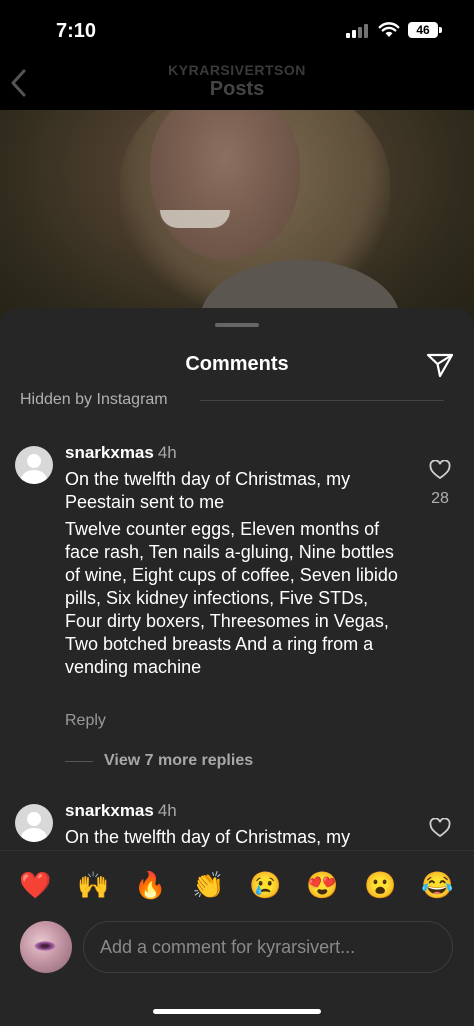 The image size is (474, 1026). What do you see at coordinates (440, 498) in the screenshot?
I see `like-count: 28` at bounding box center [440, 498].